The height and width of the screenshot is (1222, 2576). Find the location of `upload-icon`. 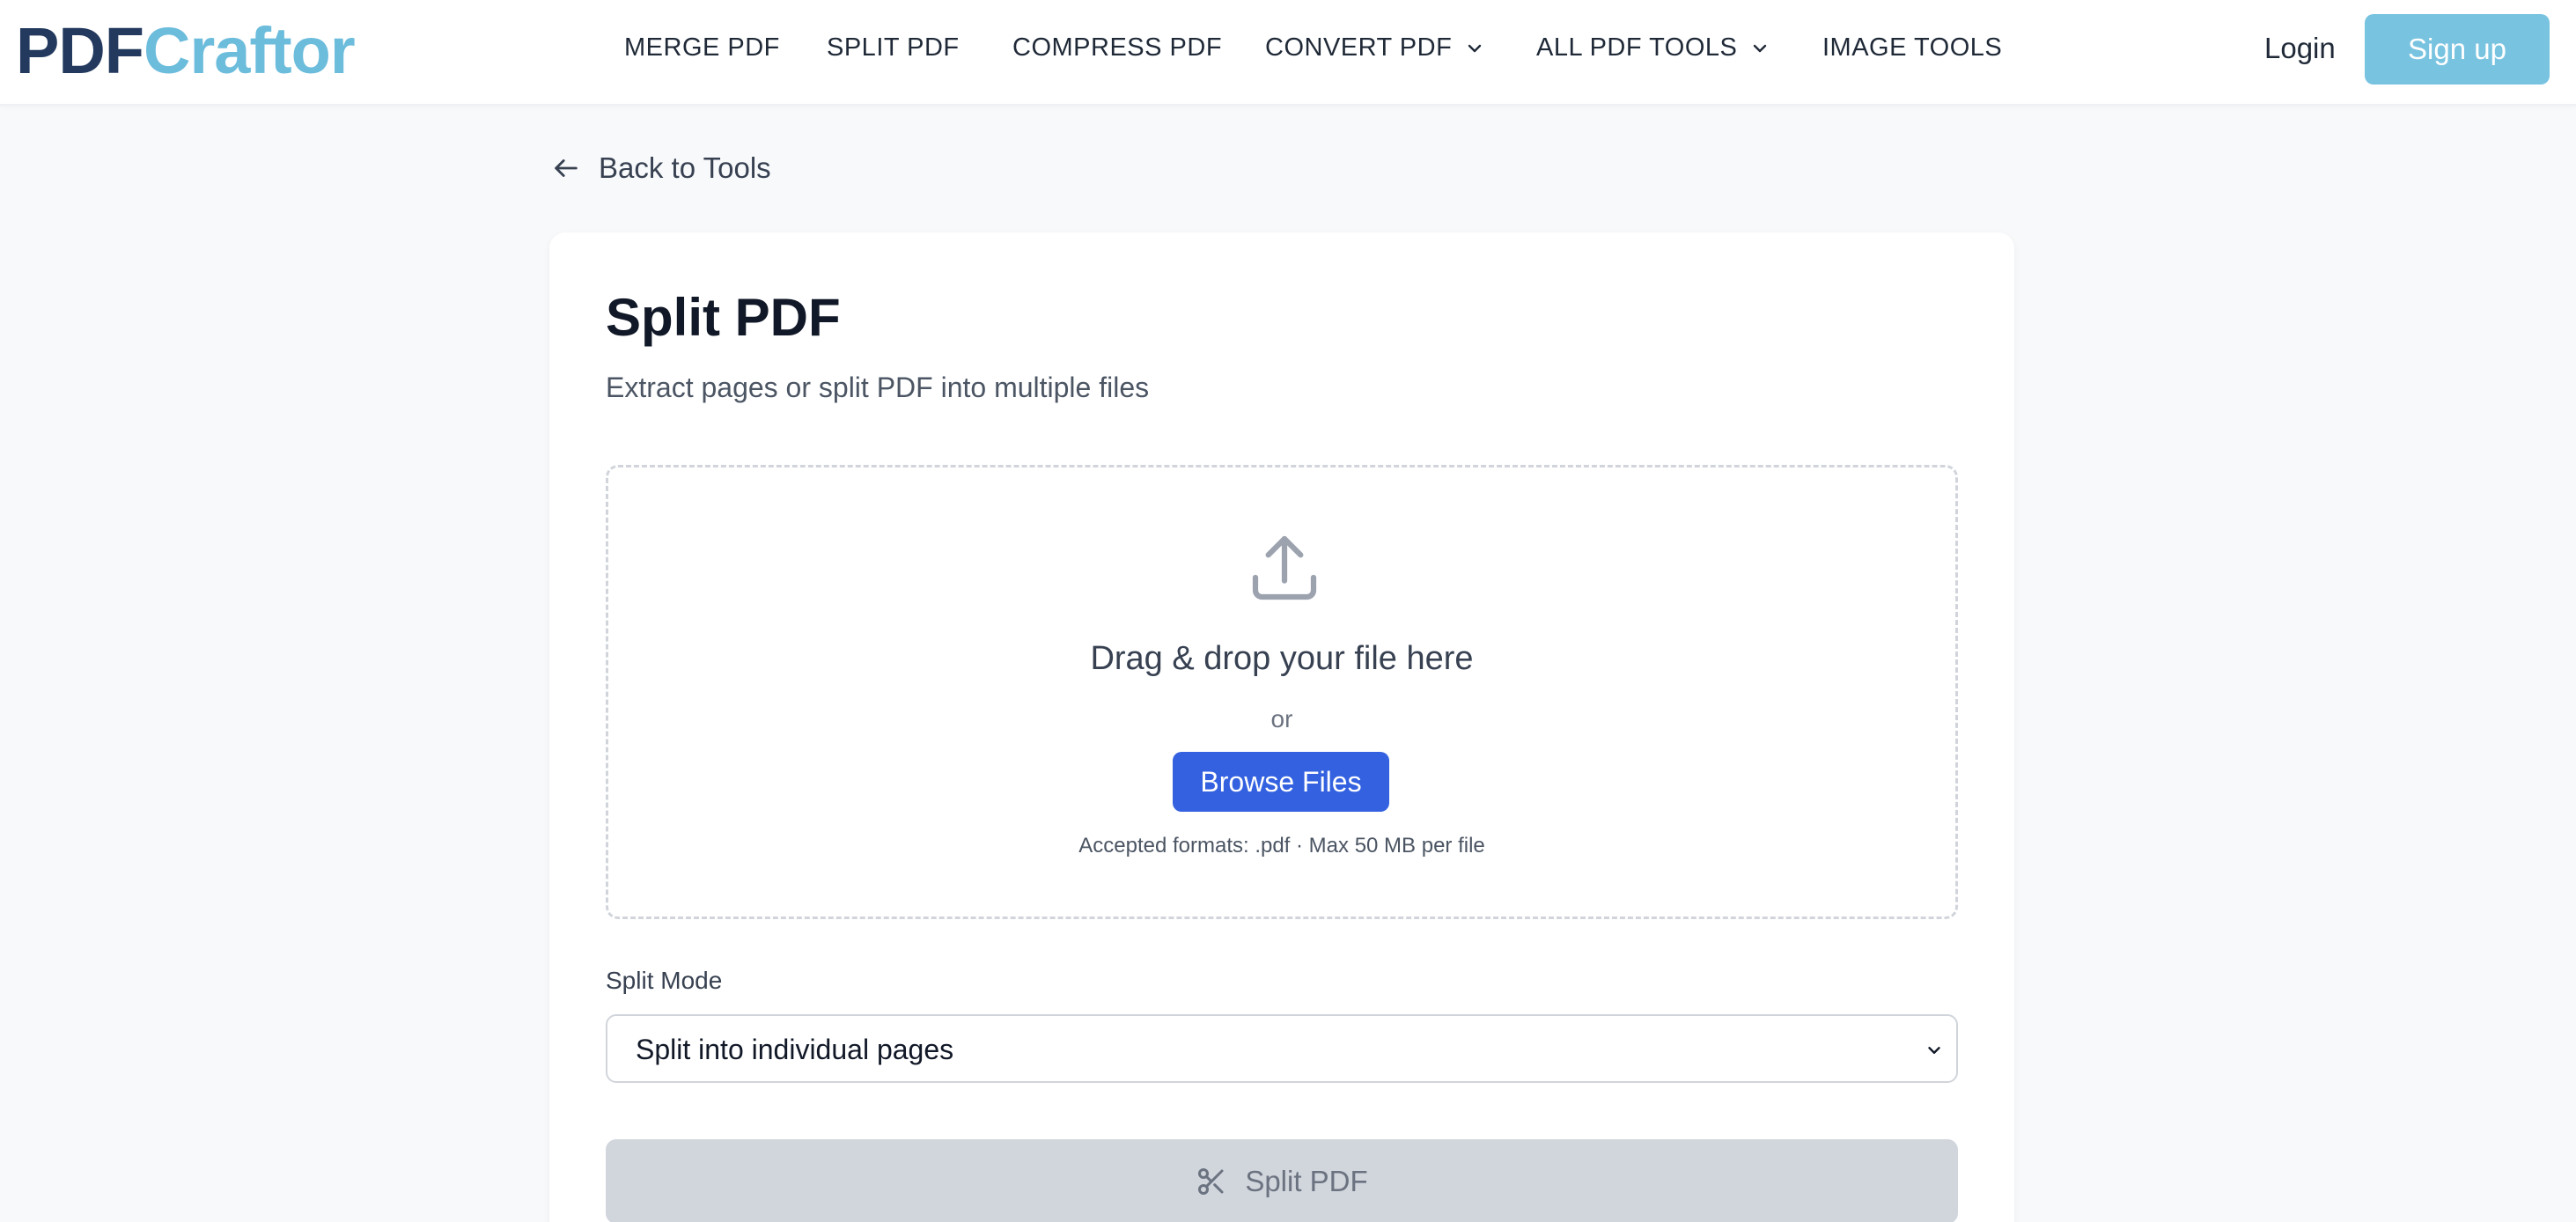

upload-icon is located at coordinates (1285, 567).